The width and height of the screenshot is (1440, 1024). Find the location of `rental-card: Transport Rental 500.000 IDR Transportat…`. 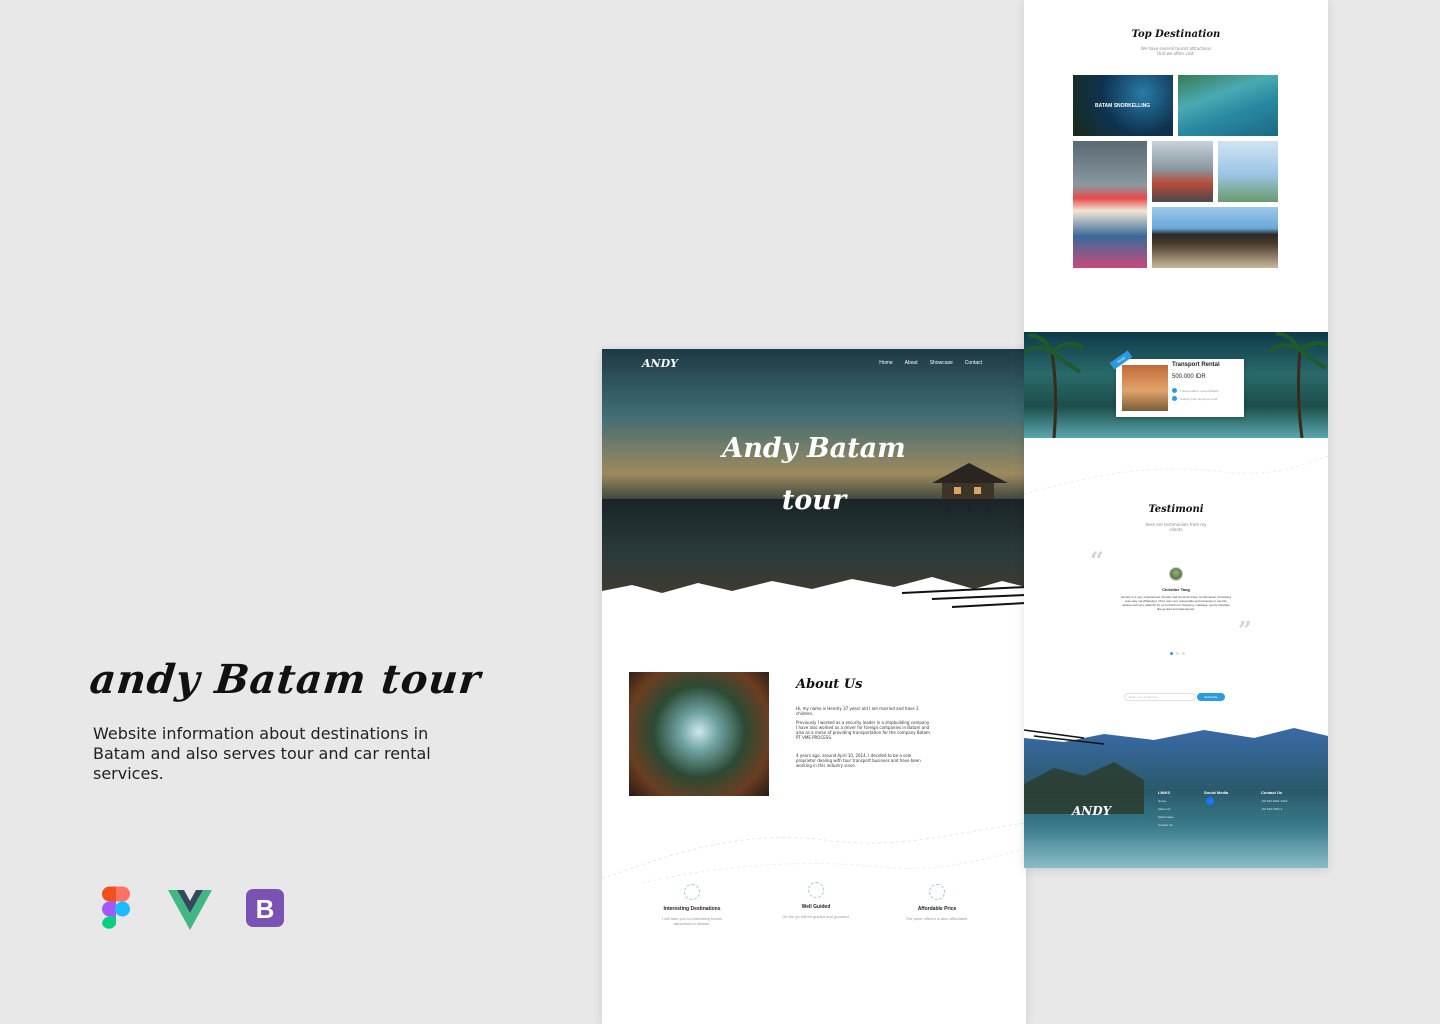

rental-card: Transport Rental 500.000 IDR Transportat… is located at coordinates (1180, 388).